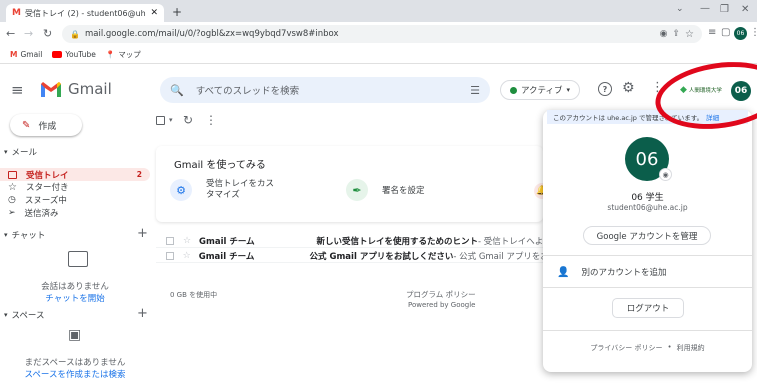 Image resolution: width=757 pixels, height=385 pixels. I want to click on compose-button: ✎ 作成, so click(46, 125).